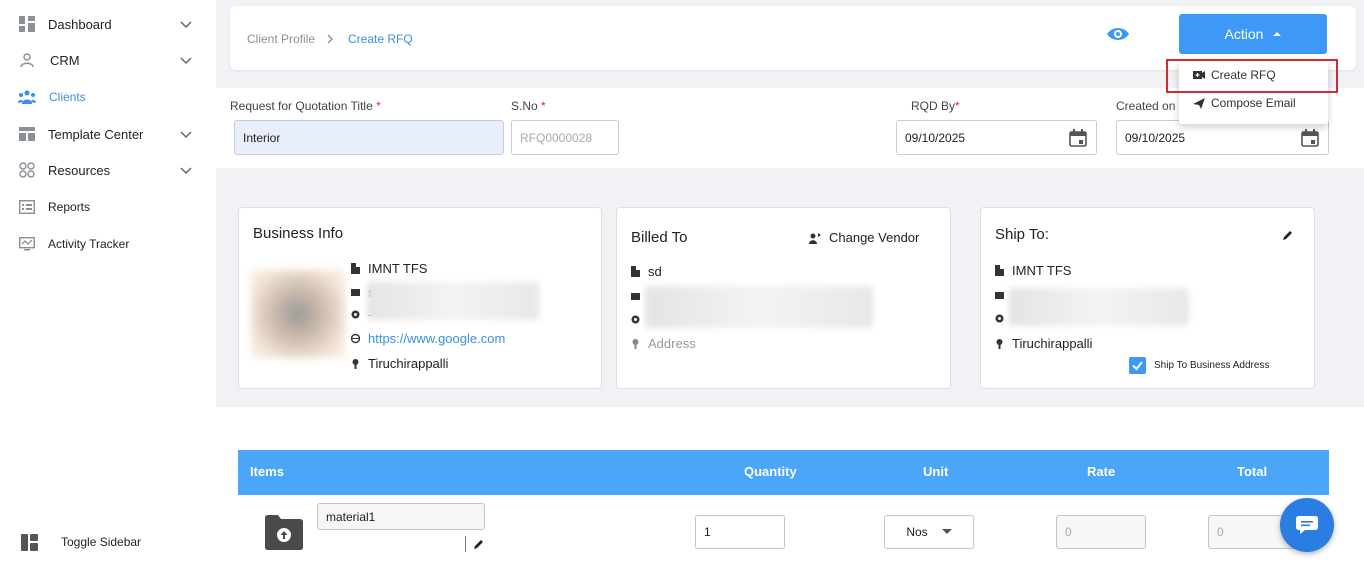 Image resolution: width=1364 pixels, height=570 pixels. I want to click on title-input: Interior, so click(369, 137).